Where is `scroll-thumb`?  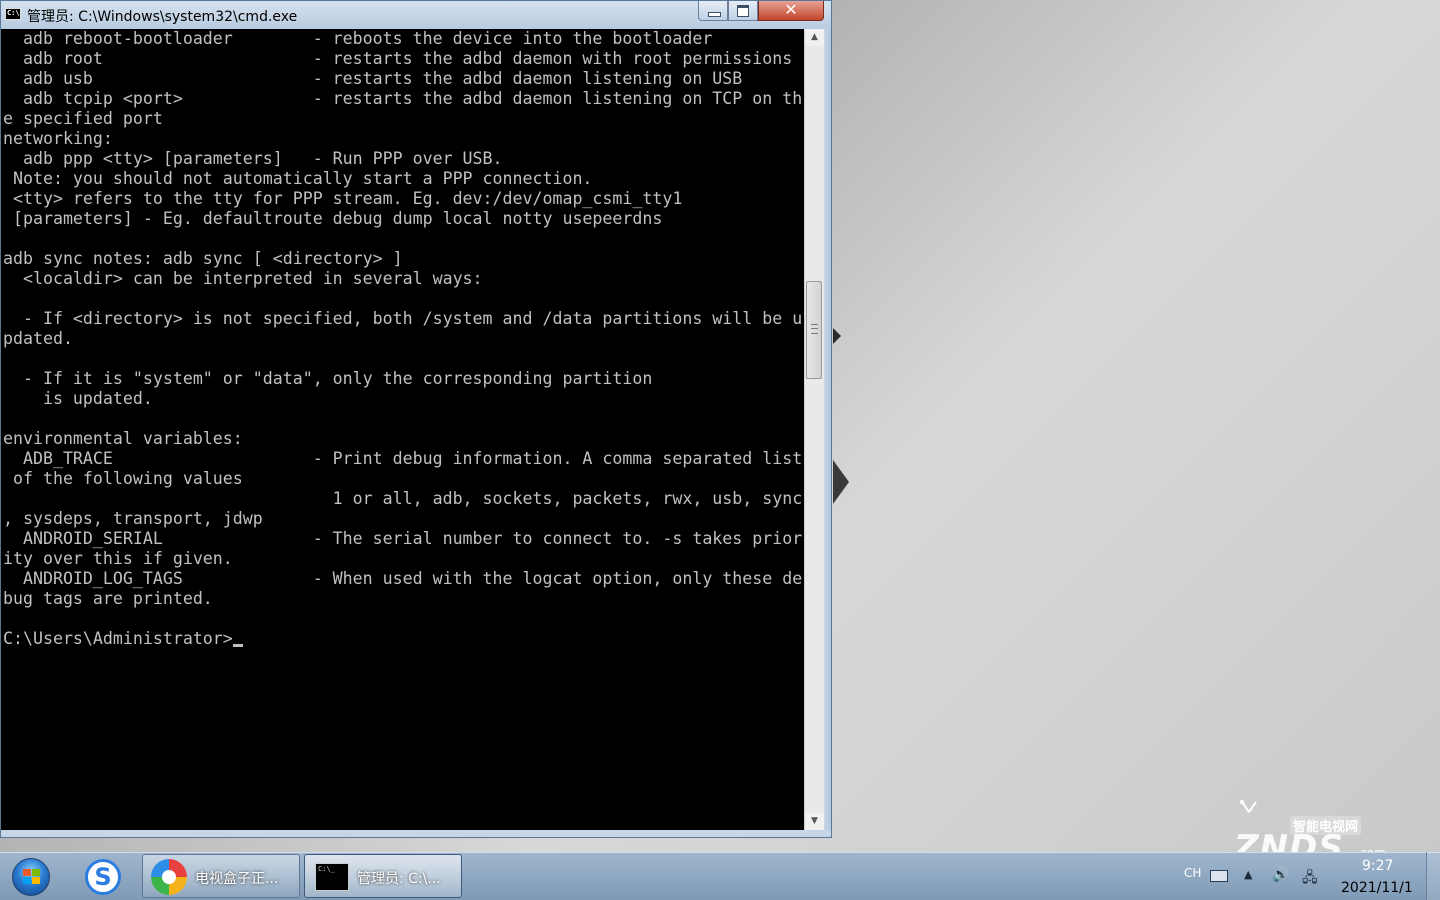 scroll-thumb is located at coordinates (814, 330).